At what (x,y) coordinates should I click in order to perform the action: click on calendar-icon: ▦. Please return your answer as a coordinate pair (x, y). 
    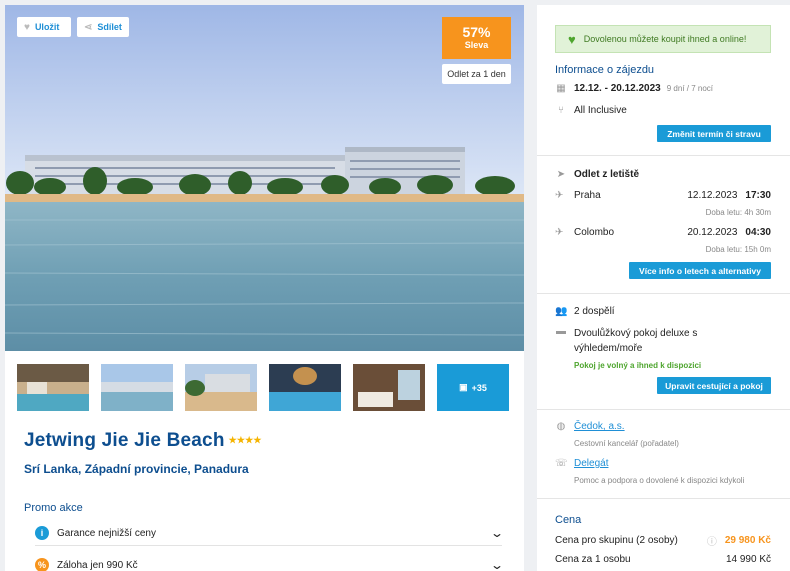
    Looking at the image, I should click on (561, 88).